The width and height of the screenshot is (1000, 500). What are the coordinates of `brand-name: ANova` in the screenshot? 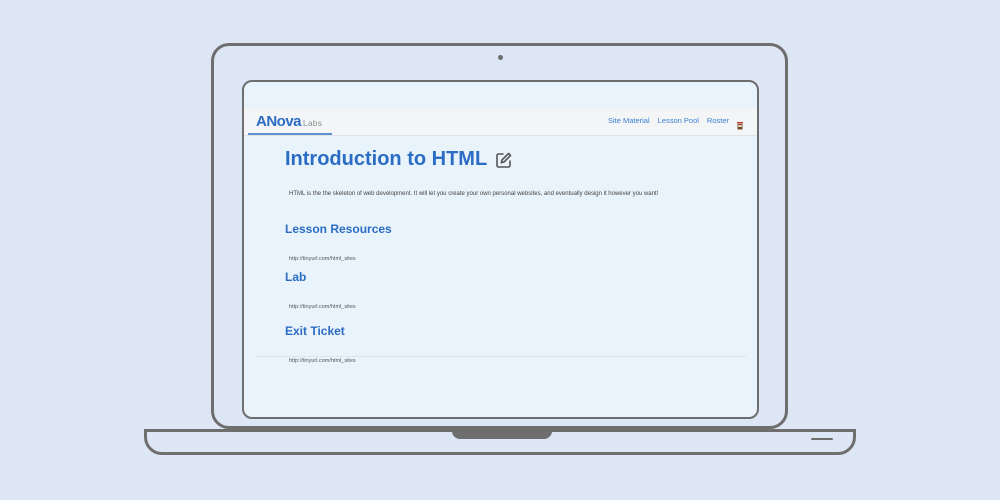 It's located at (279, 121).